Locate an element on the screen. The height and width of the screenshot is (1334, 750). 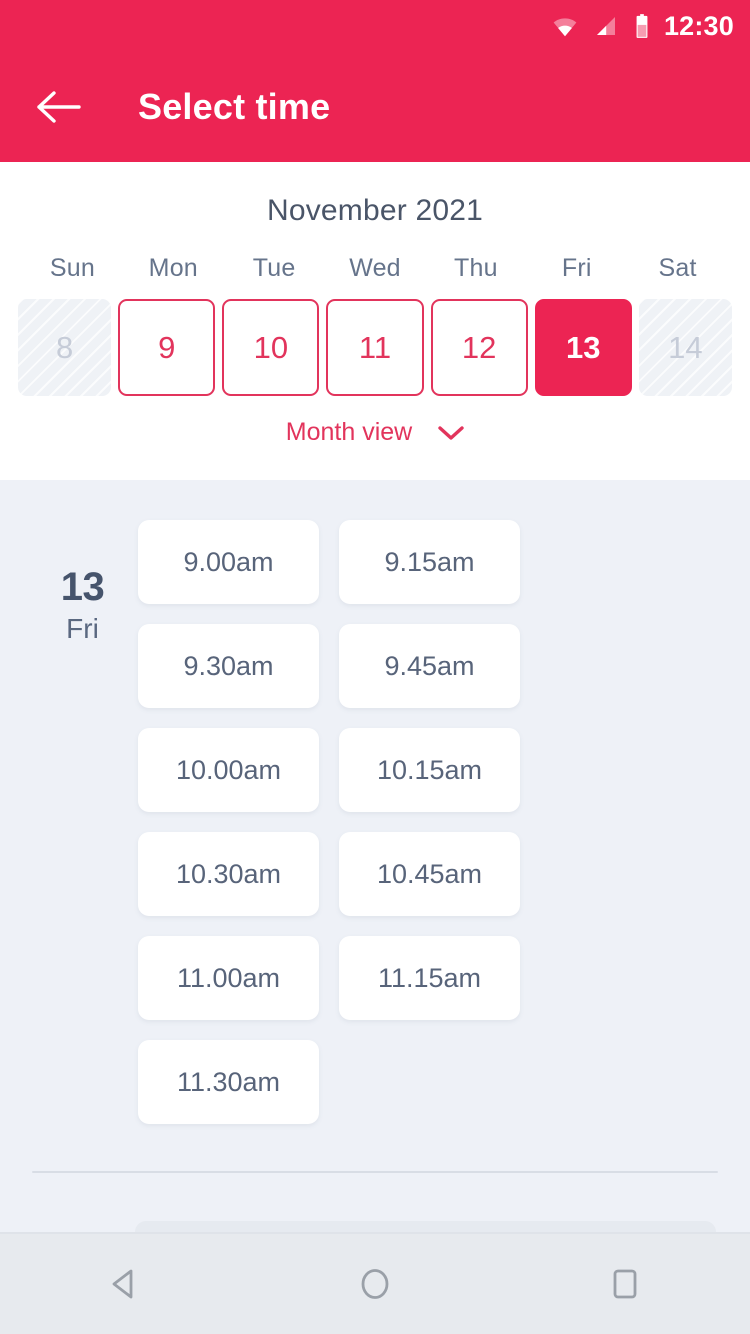
calendar-weekday-row: Sun Mon Tue Wed Thu Fri Sat is located at coordinates (375, 268).